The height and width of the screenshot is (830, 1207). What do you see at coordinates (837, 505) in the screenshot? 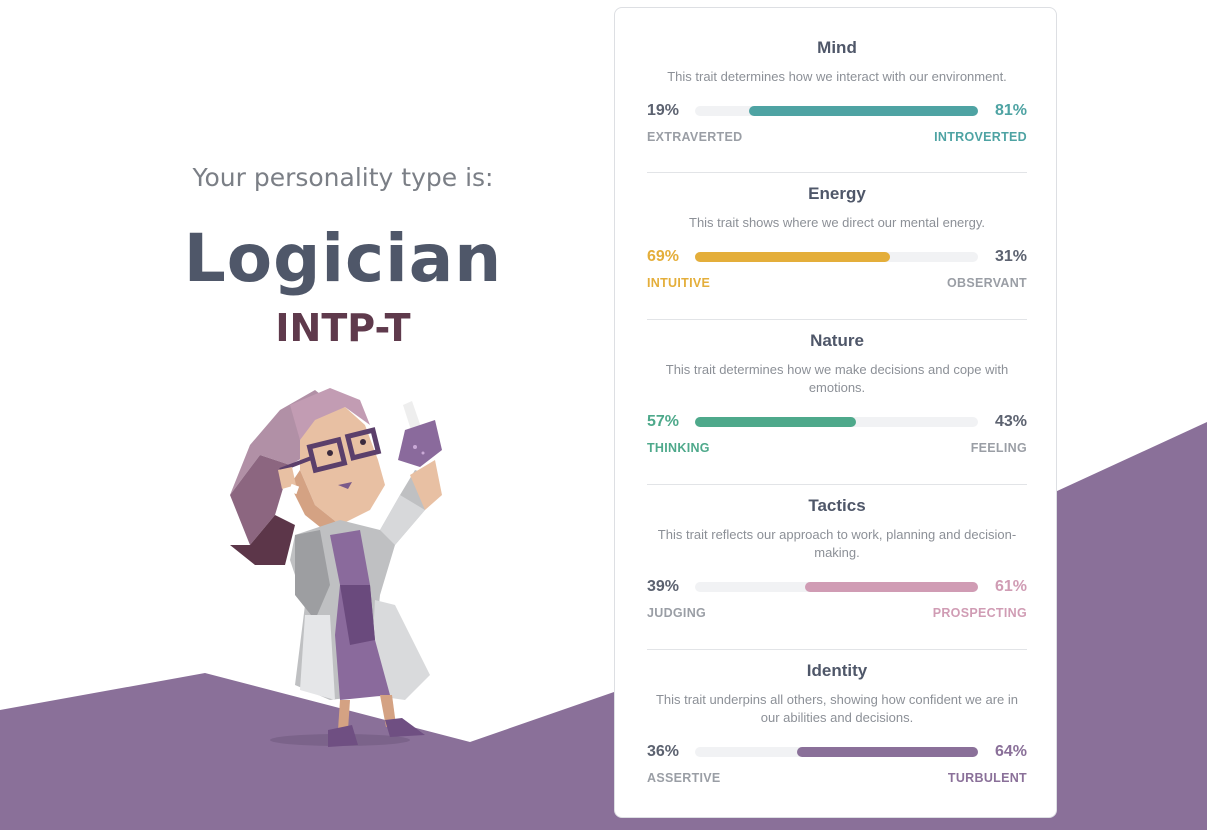
I see `trait-title: Tactics` at bounding box center [837, 505].